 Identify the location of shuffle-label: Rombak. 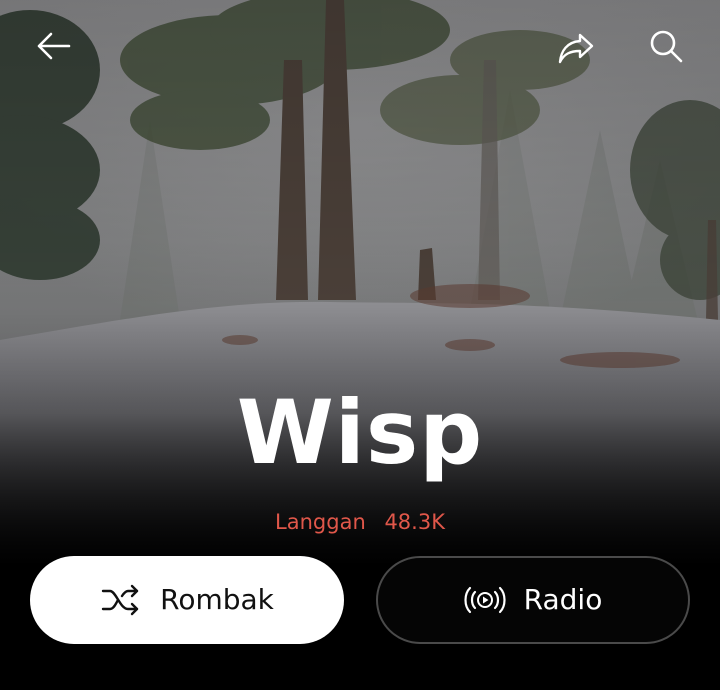
(217, 599).